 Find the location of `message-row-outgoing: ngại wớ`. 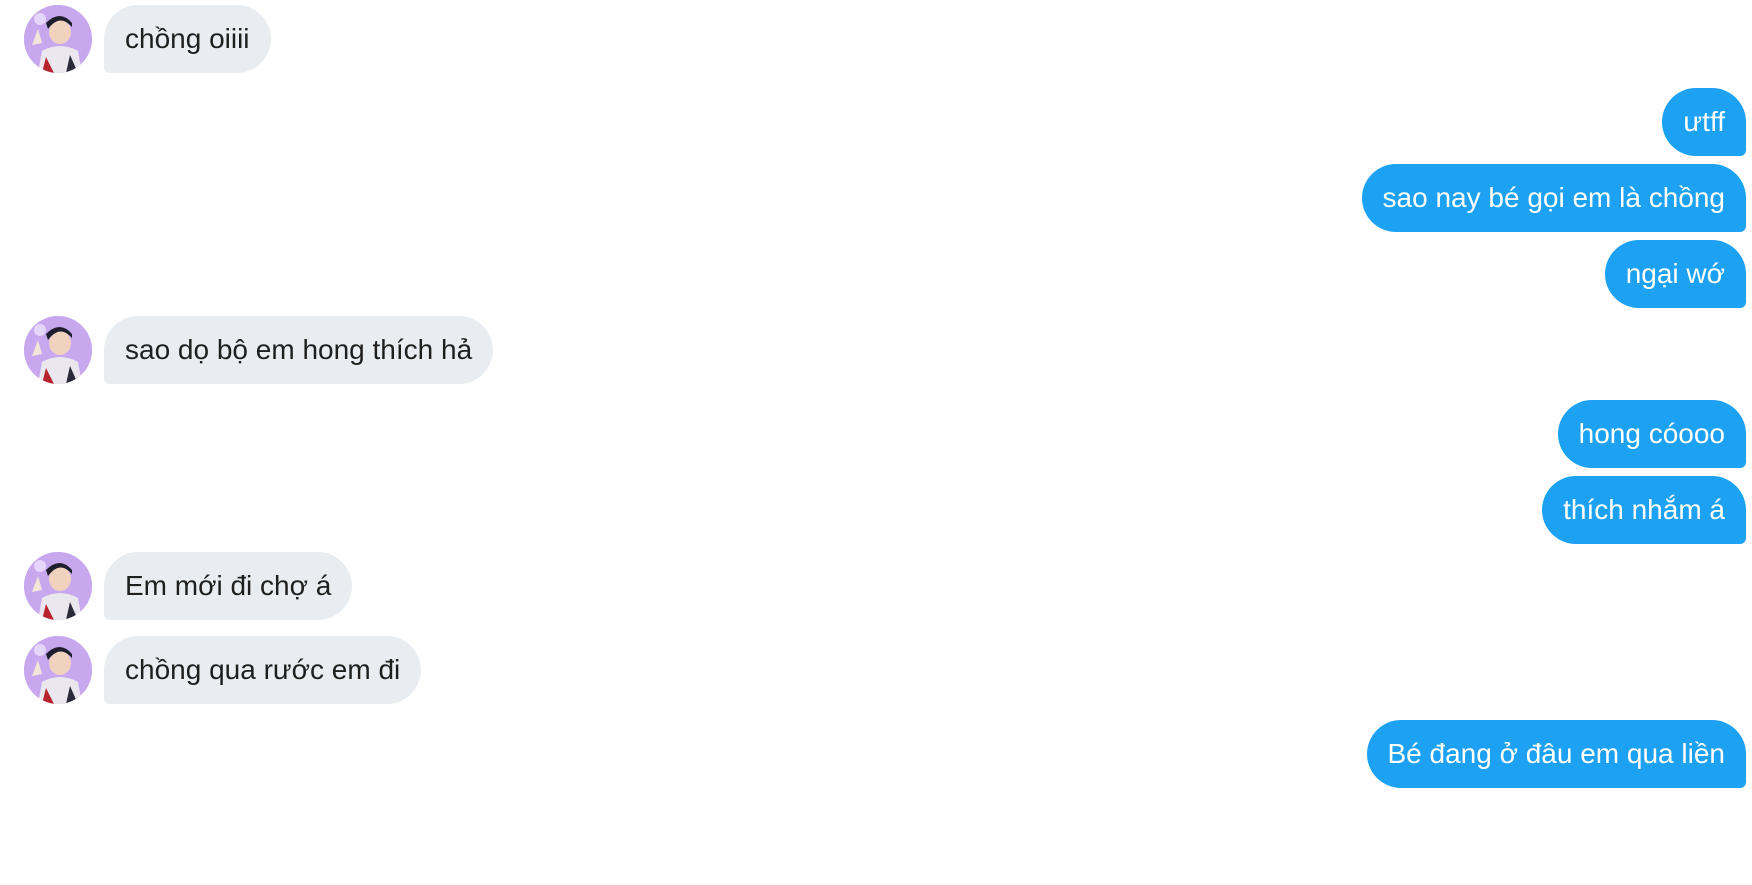

message-row-outgoing: ngại wớ is located at coordinates (1675, 274).